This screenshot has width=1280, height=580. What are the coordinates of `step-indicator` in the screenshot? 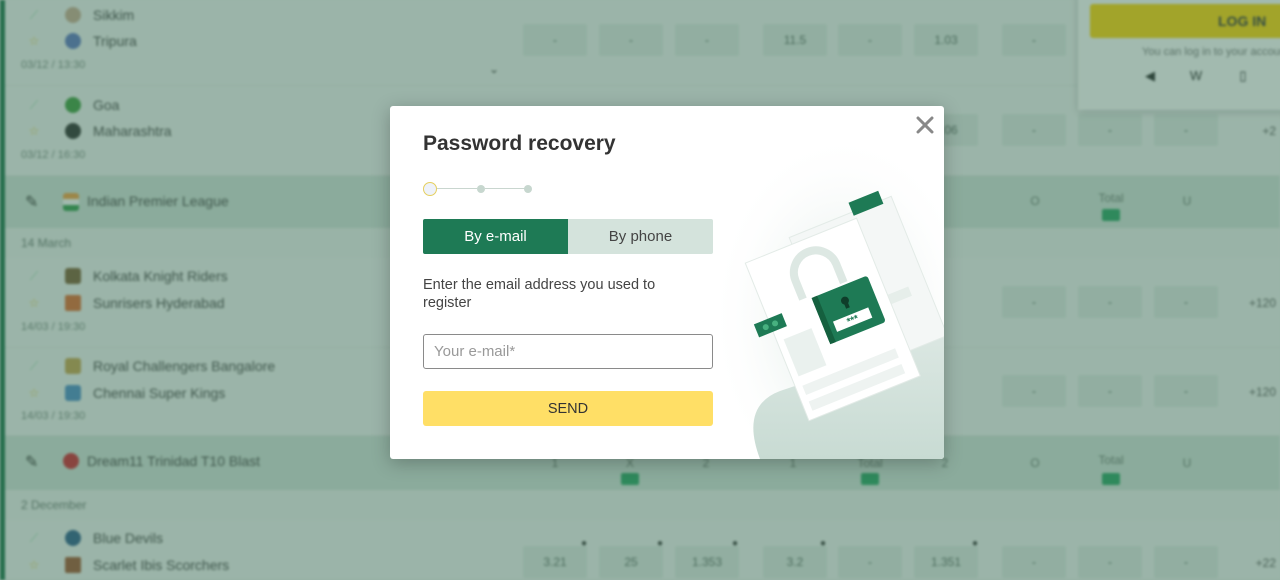 It's located at (478, 189).